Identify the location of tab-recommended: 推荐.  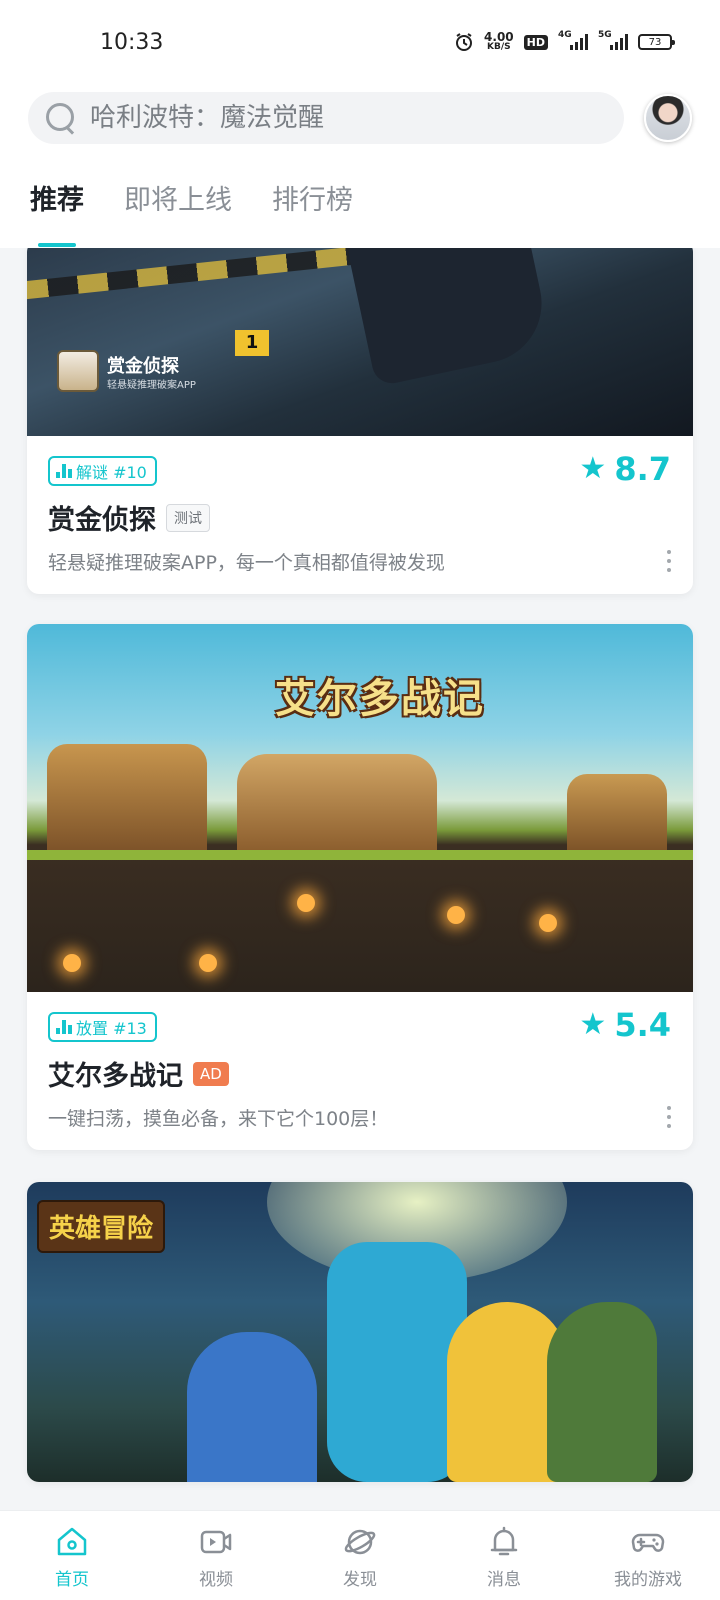
(57, 212).